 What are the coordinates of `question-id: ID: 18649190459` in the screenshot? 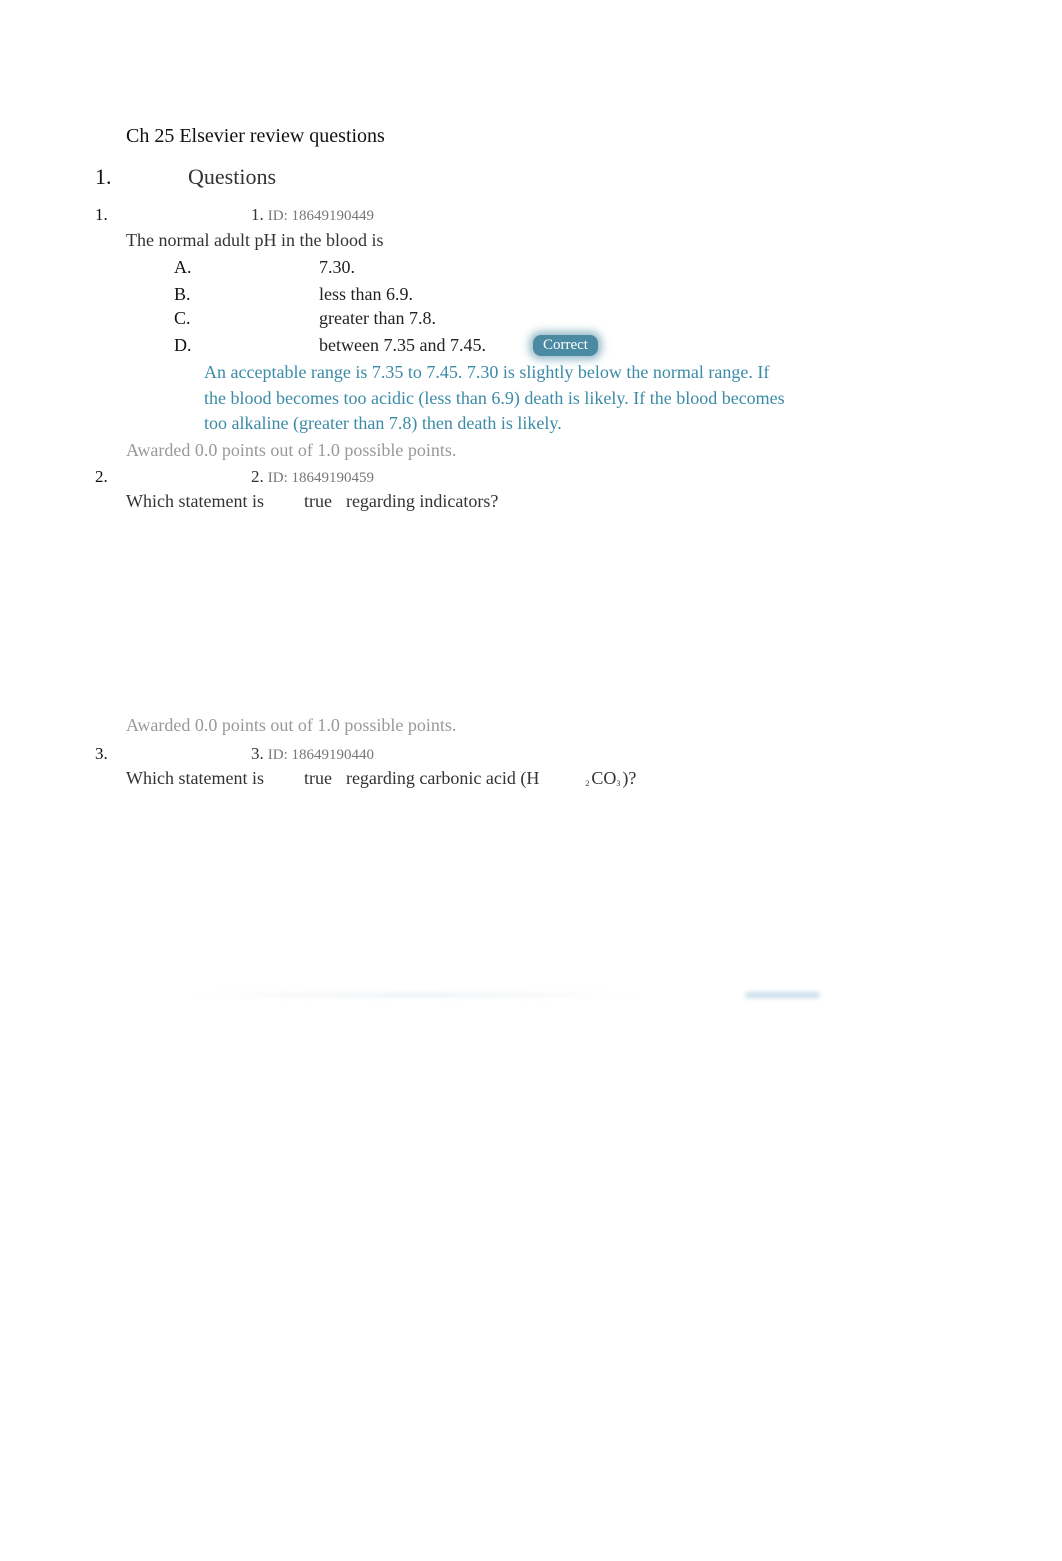 It's located at (320, 478).